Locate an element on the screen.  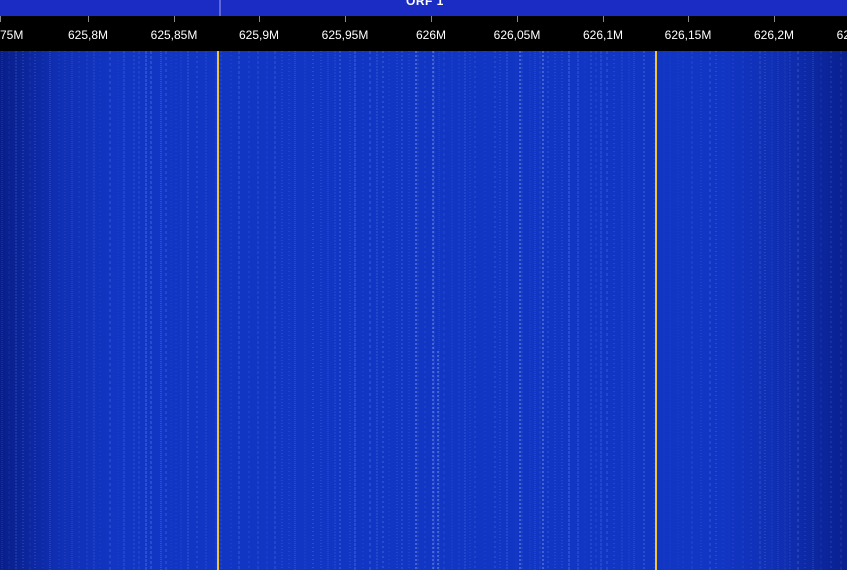
channel-band-bar: ORF 1 is located at coordinates (423, 8).